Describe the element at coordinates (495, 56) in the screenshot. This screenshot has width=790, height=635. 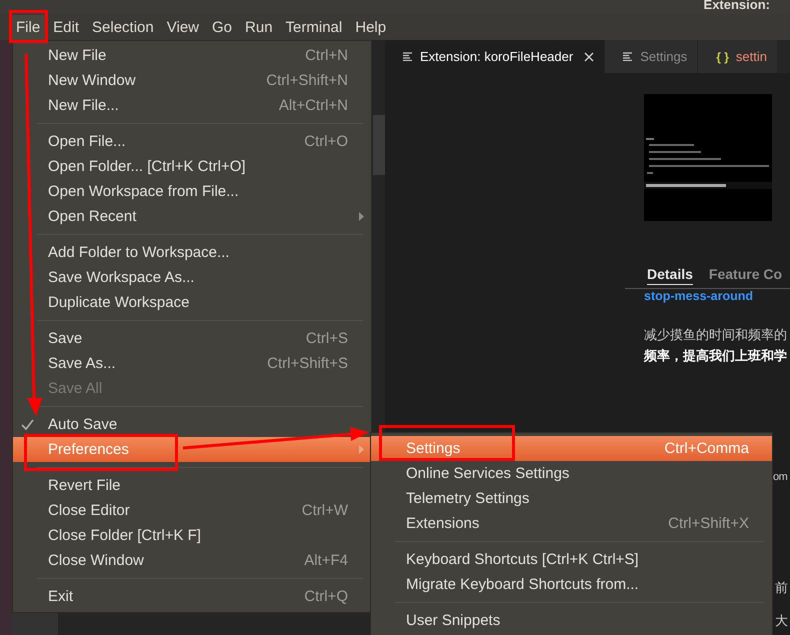
I see `editor-tab: Extension: koroFileHeader` at that location.